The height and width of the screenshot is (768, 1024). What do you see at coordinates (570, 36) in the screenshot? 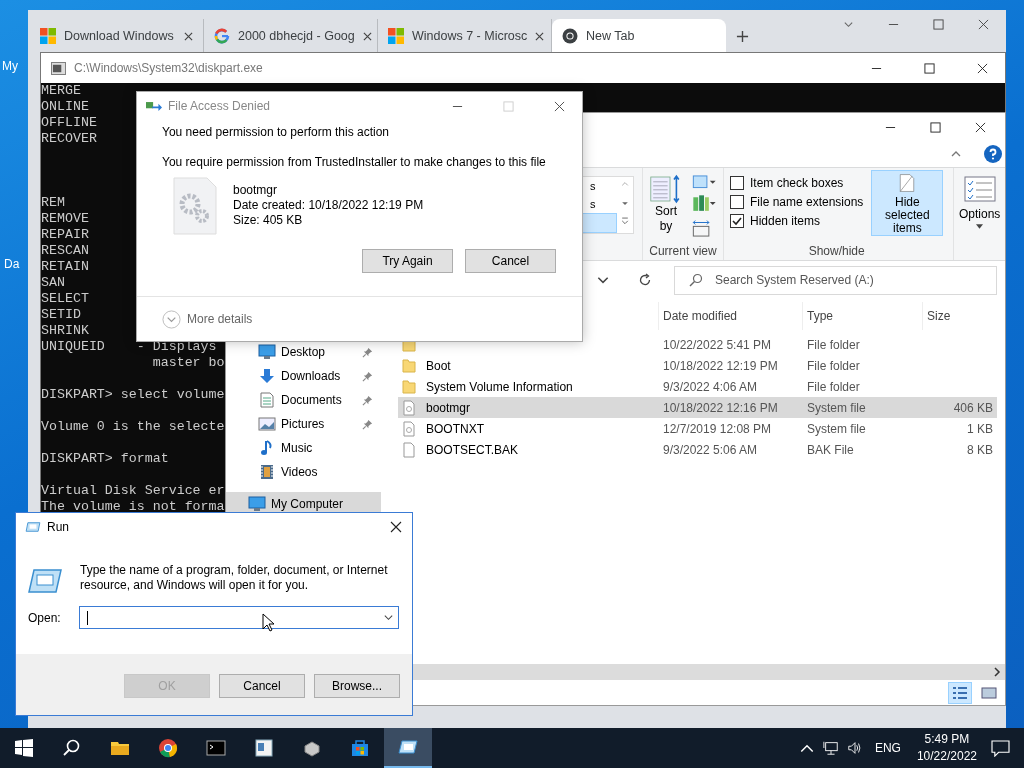
I see `chrome-logo-icon` at bounding box center [570, 36].